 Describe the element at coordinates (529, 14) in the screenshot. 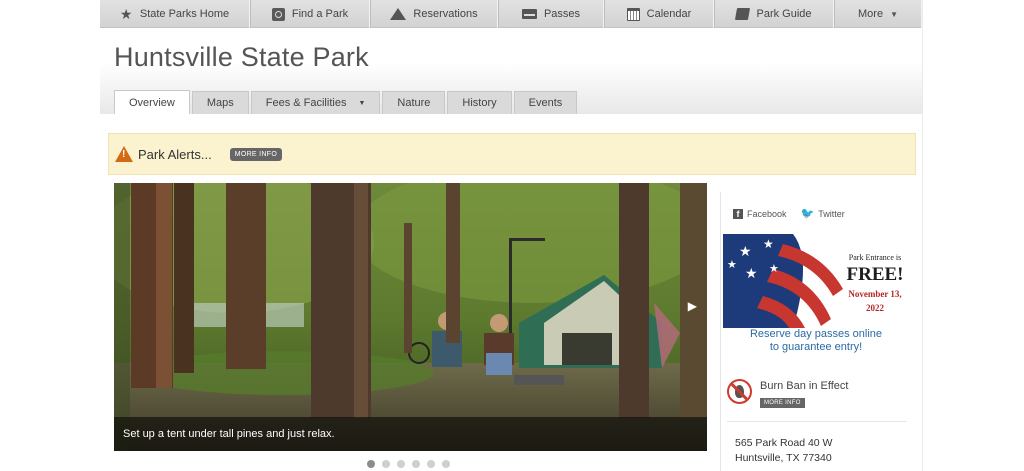

I see `card-icon` at that location.